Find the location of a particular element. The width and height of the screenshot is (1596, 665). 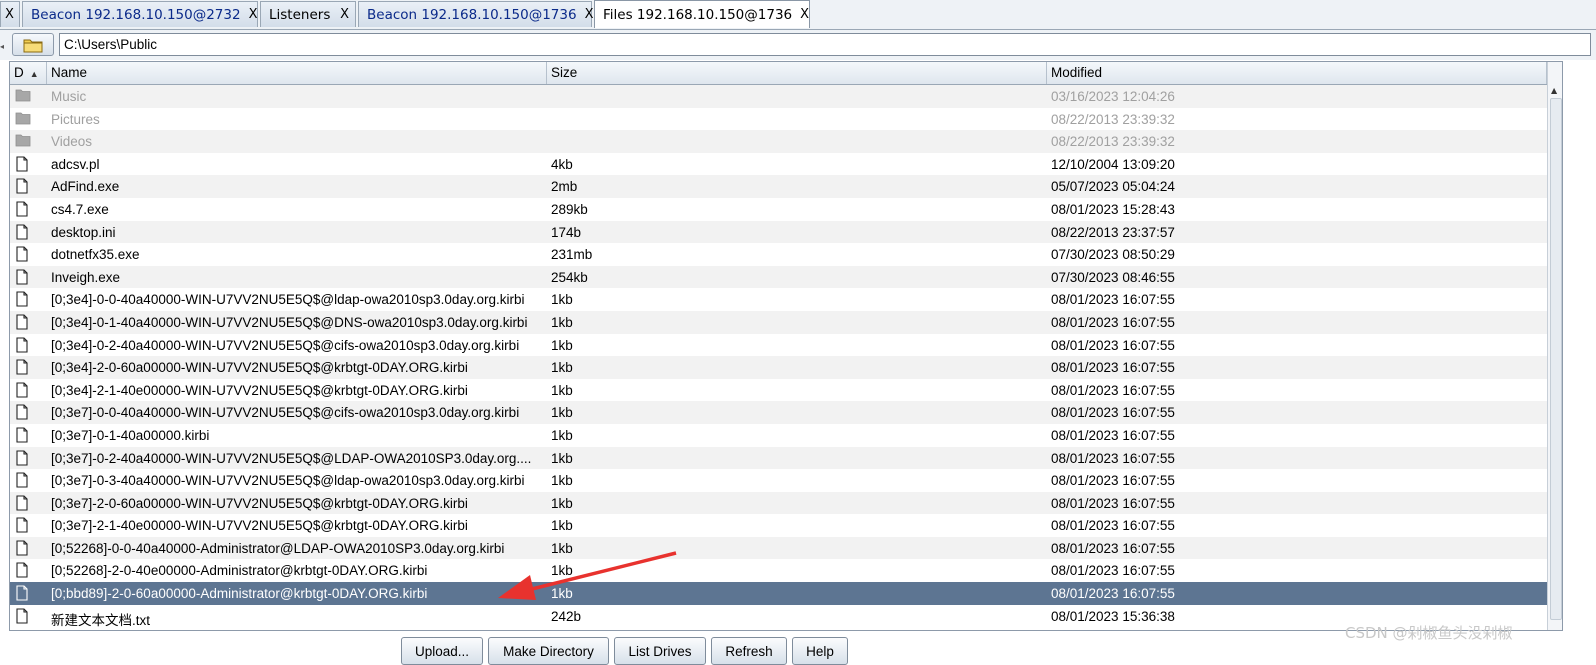

tab-beacon-2732: Beacon 192.168.10.150@2732 X is located at coordinates (140, 14).